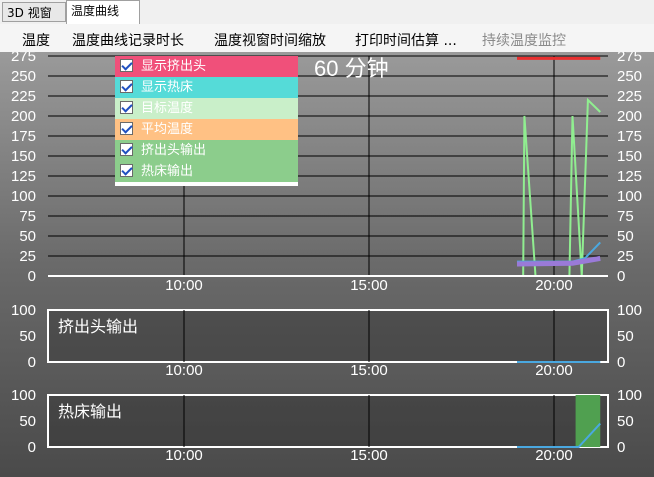  What do you see at coordinates (23, 96) in the screenshot?
I see `y-tick-label-left: 225` at bounding box center [23, 96].